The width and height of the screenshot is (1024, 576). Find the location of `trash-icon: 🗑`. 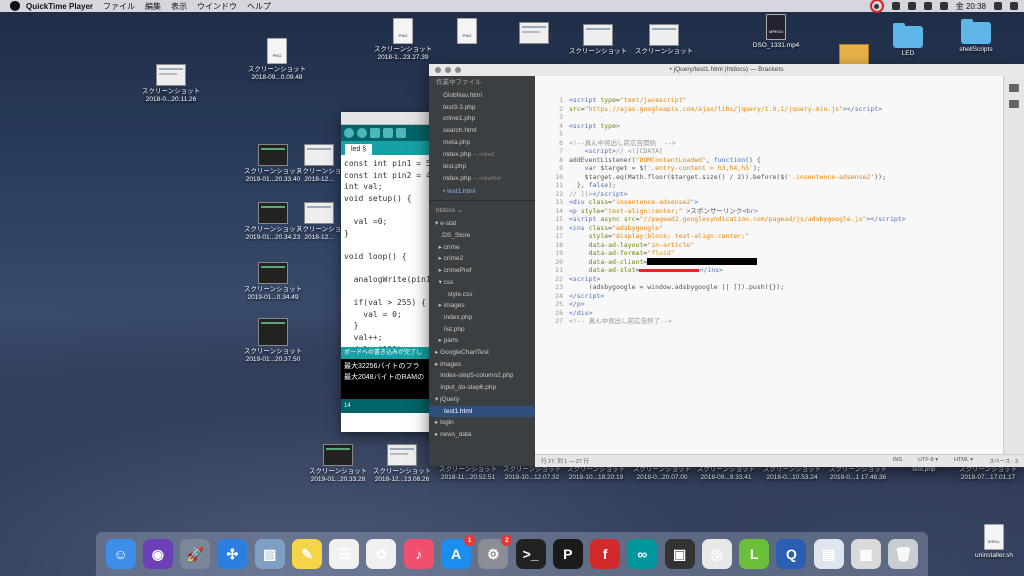

trash-icon: 🗑 is located at coordinates (903, 554).